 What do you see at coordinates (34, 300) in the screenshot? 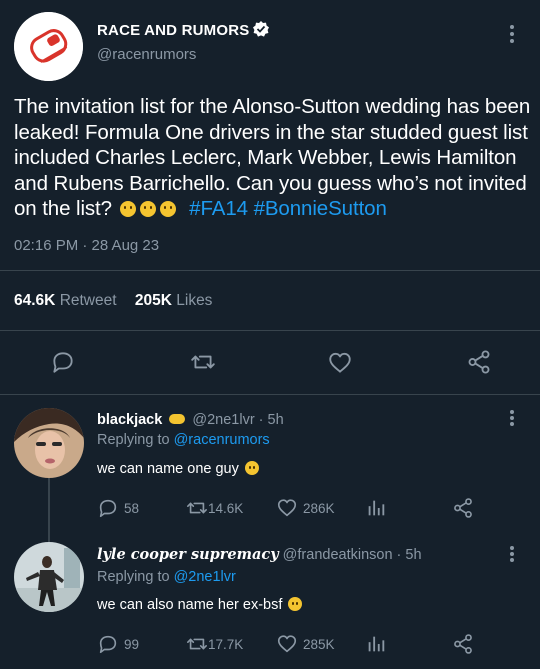
I see `retweet-count: 64.6K` at bounding box center [34, 300].